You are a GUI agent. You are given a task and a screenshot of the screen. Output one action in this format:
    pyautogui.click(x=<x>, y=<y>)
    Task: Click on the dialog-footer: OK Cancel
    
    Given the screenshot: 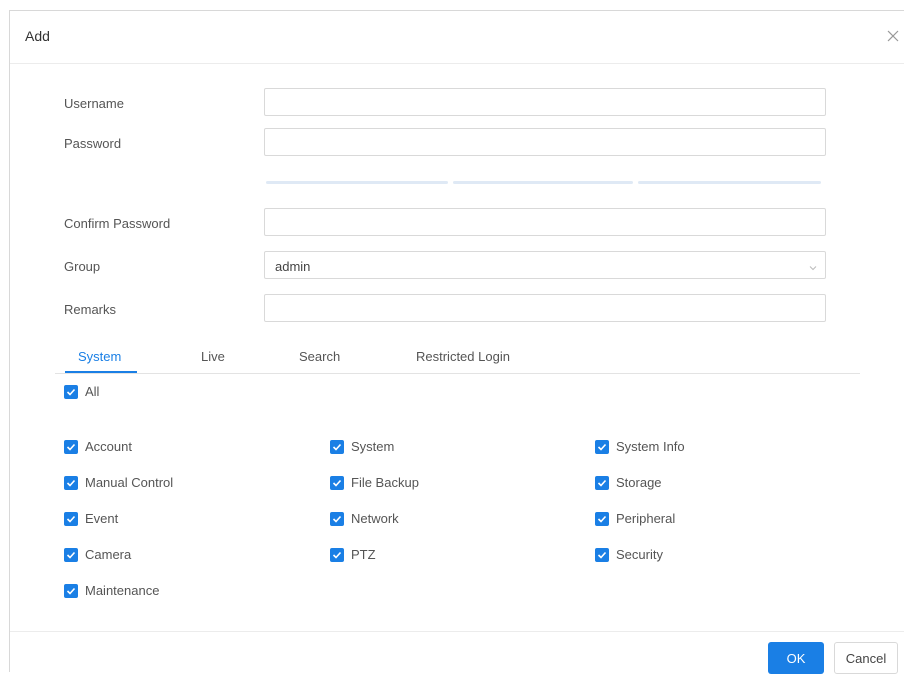 What is the action you would take?
    pyautogui.click(x=457, y=652)
    